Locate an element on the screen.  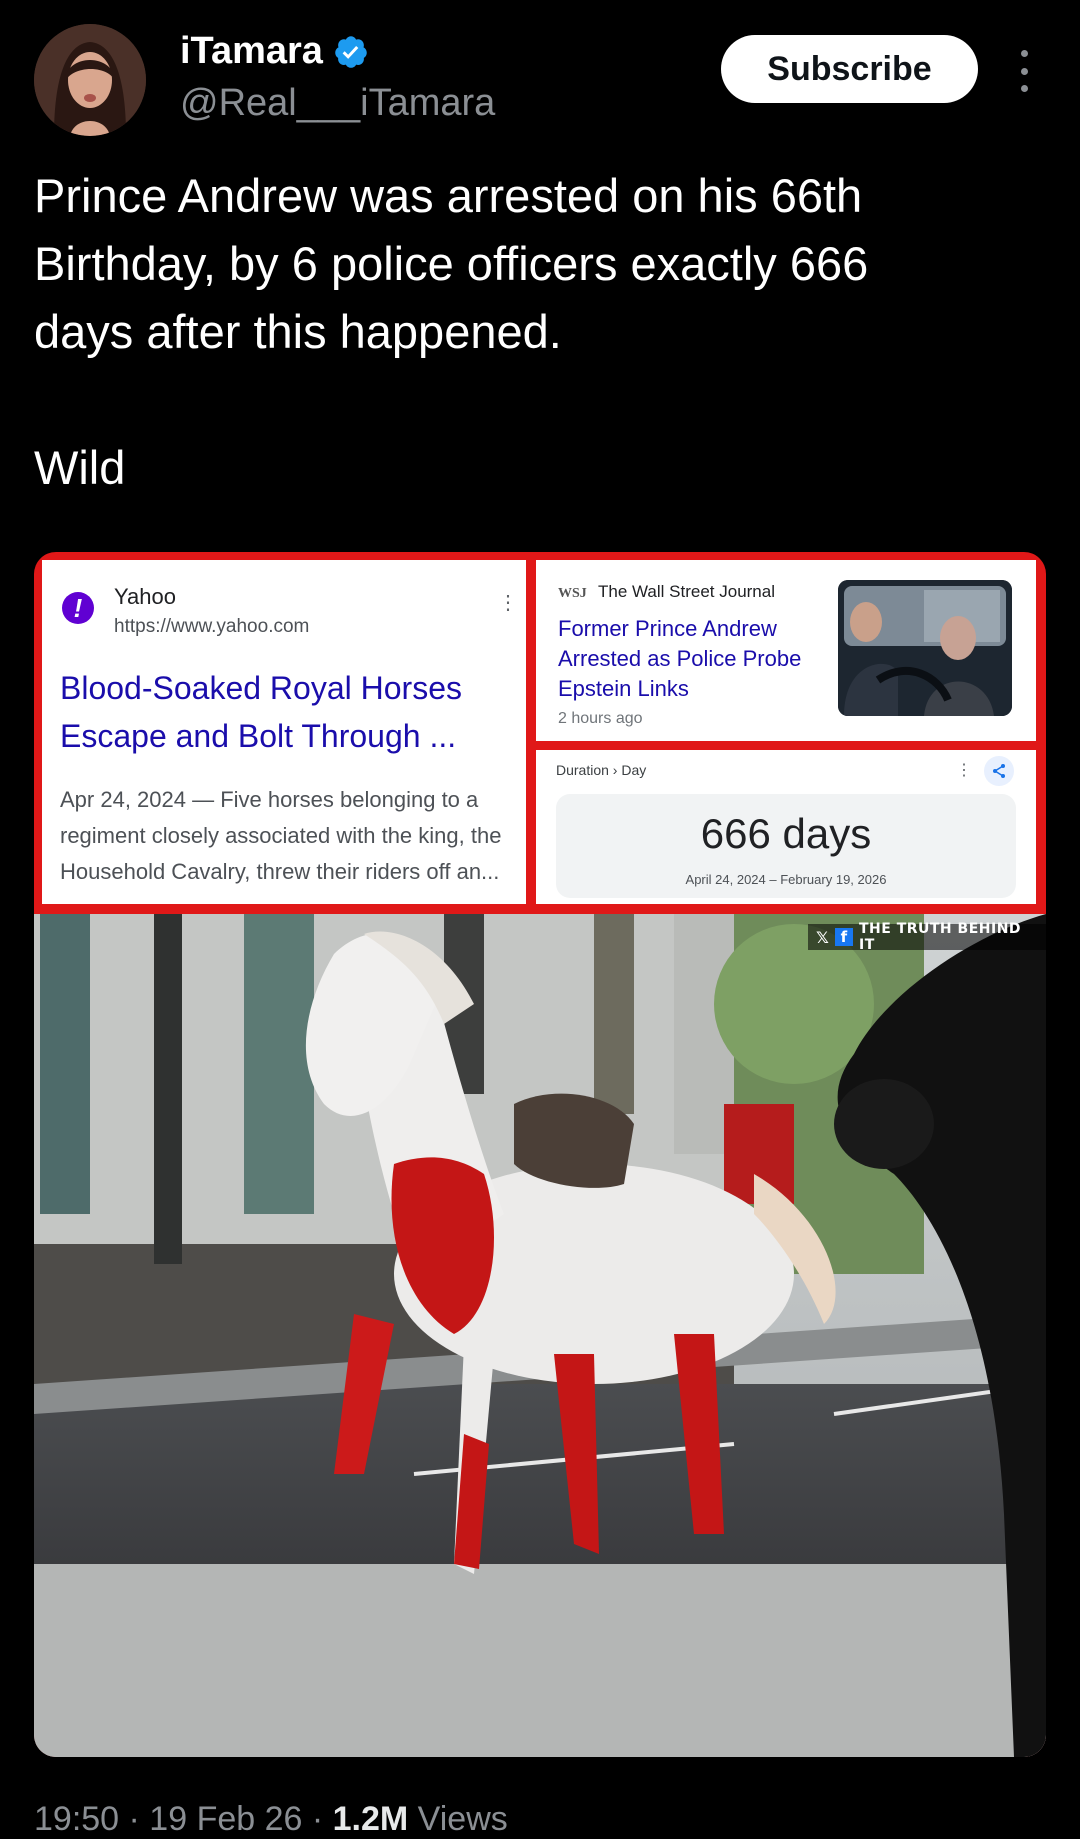
more-options-icon is located at coordinates (1024, 71).